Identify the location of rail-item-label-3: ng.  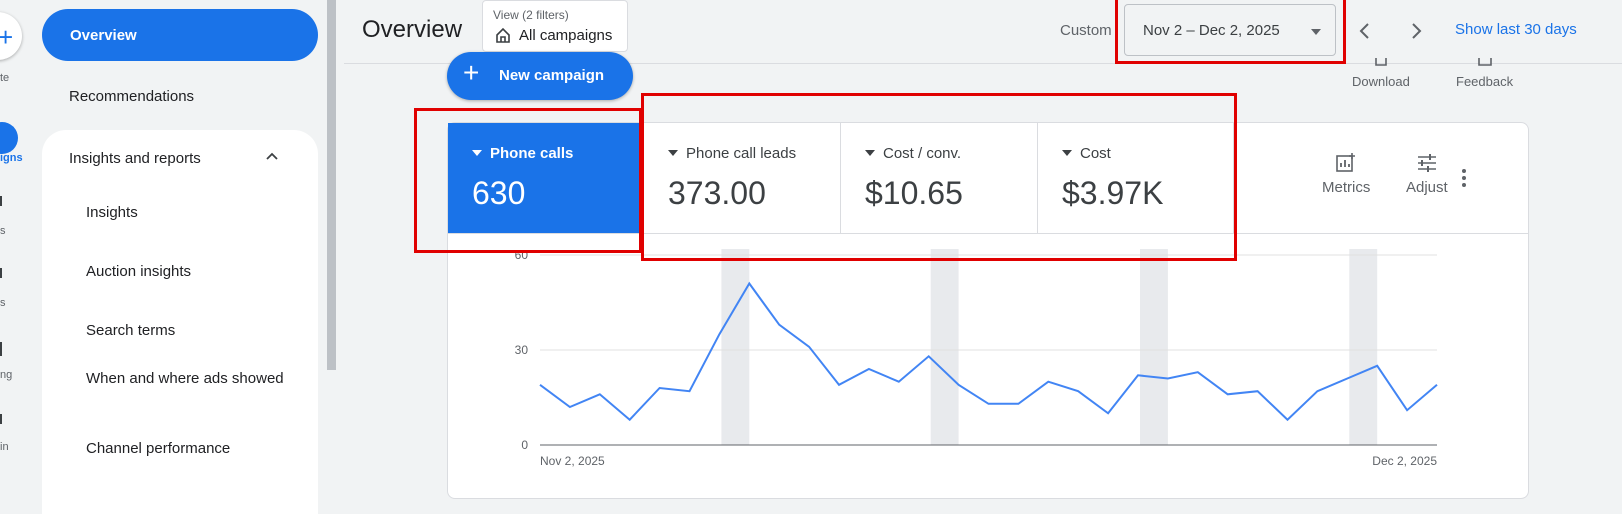
(6, 375).